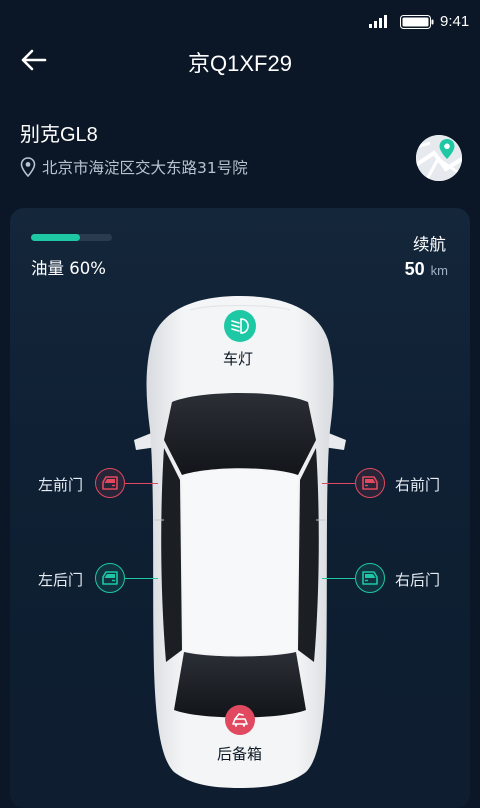  I want to click on headlight-icon, so click(240, 326).